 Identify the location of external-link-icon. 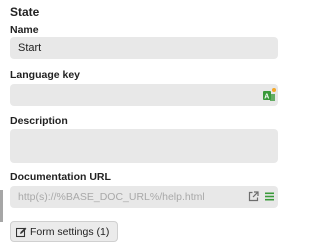
(253, 196).